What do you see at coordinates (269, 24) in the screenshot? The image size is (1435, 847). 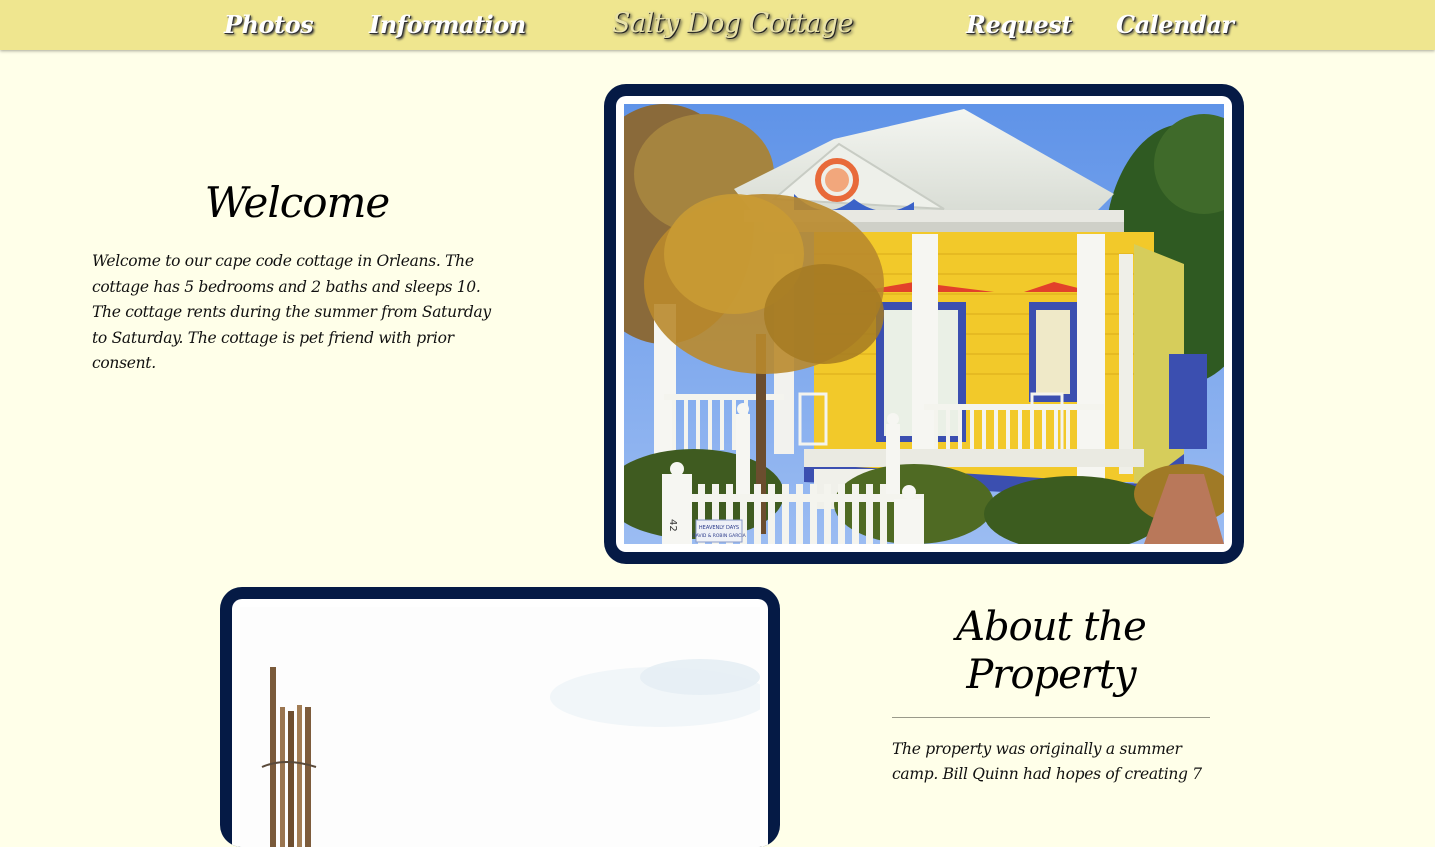 I see `nav-photos-link: Photos` at bounding box center [269, 24].